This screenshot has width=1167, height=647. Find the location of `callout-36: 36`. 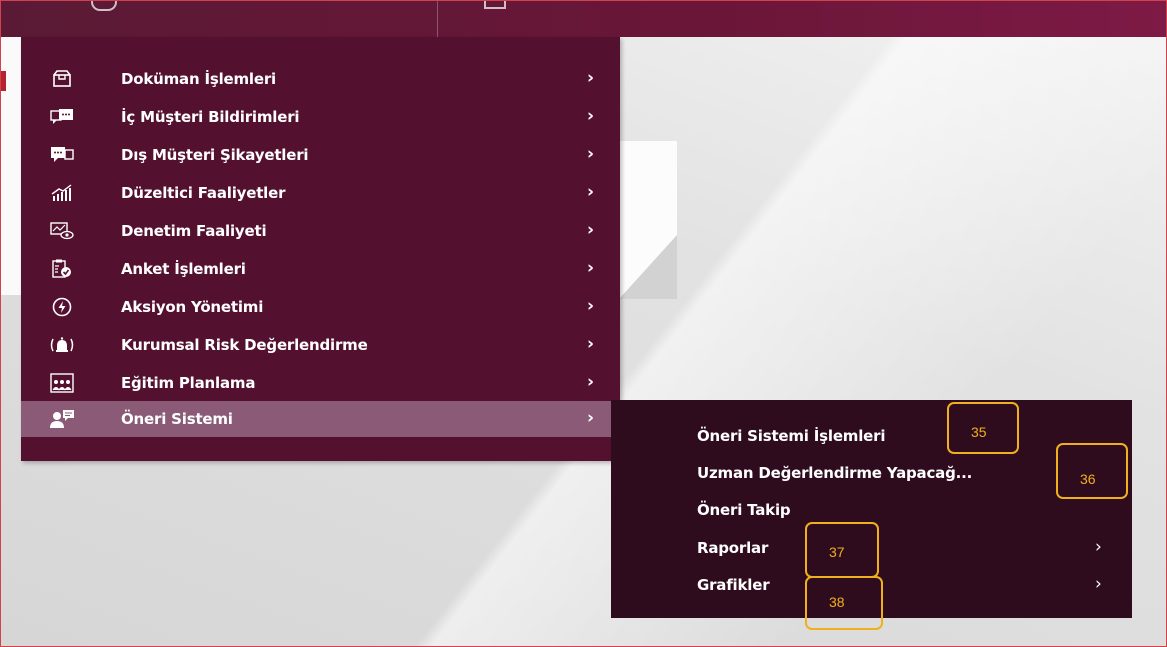

callout-36: 36 is located at coordinates (1092, 471).